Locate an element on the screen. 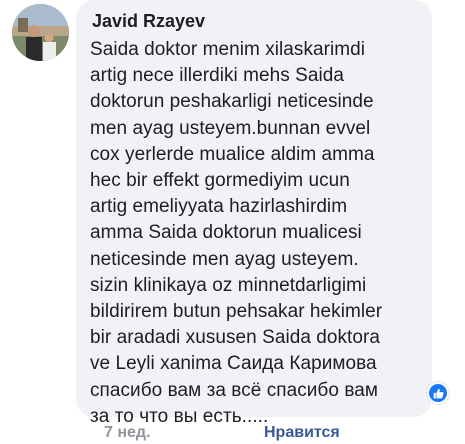  avatar-photo is located at coordinates (40, 32).